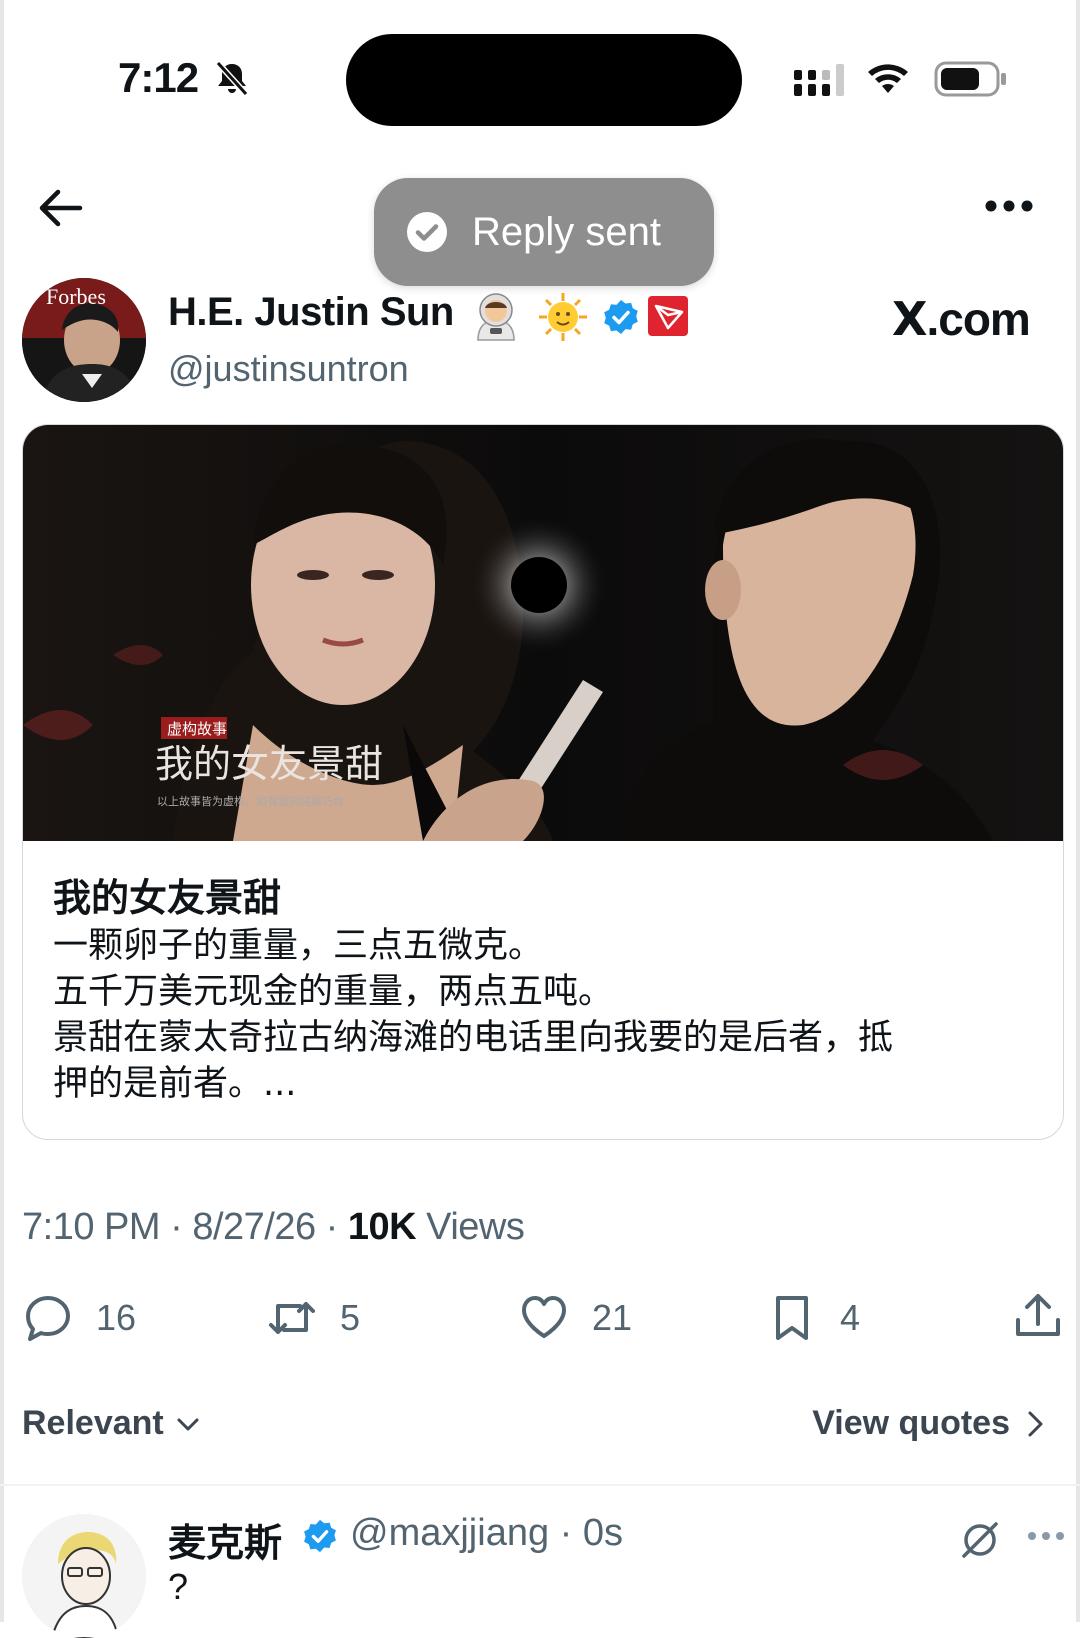 This screenshot has height=1638, width=1080. What do you see at coordinates (93, 1423) in the screenshot?
I see `sort-label: Relevant` at bounding box center [93, 1423].